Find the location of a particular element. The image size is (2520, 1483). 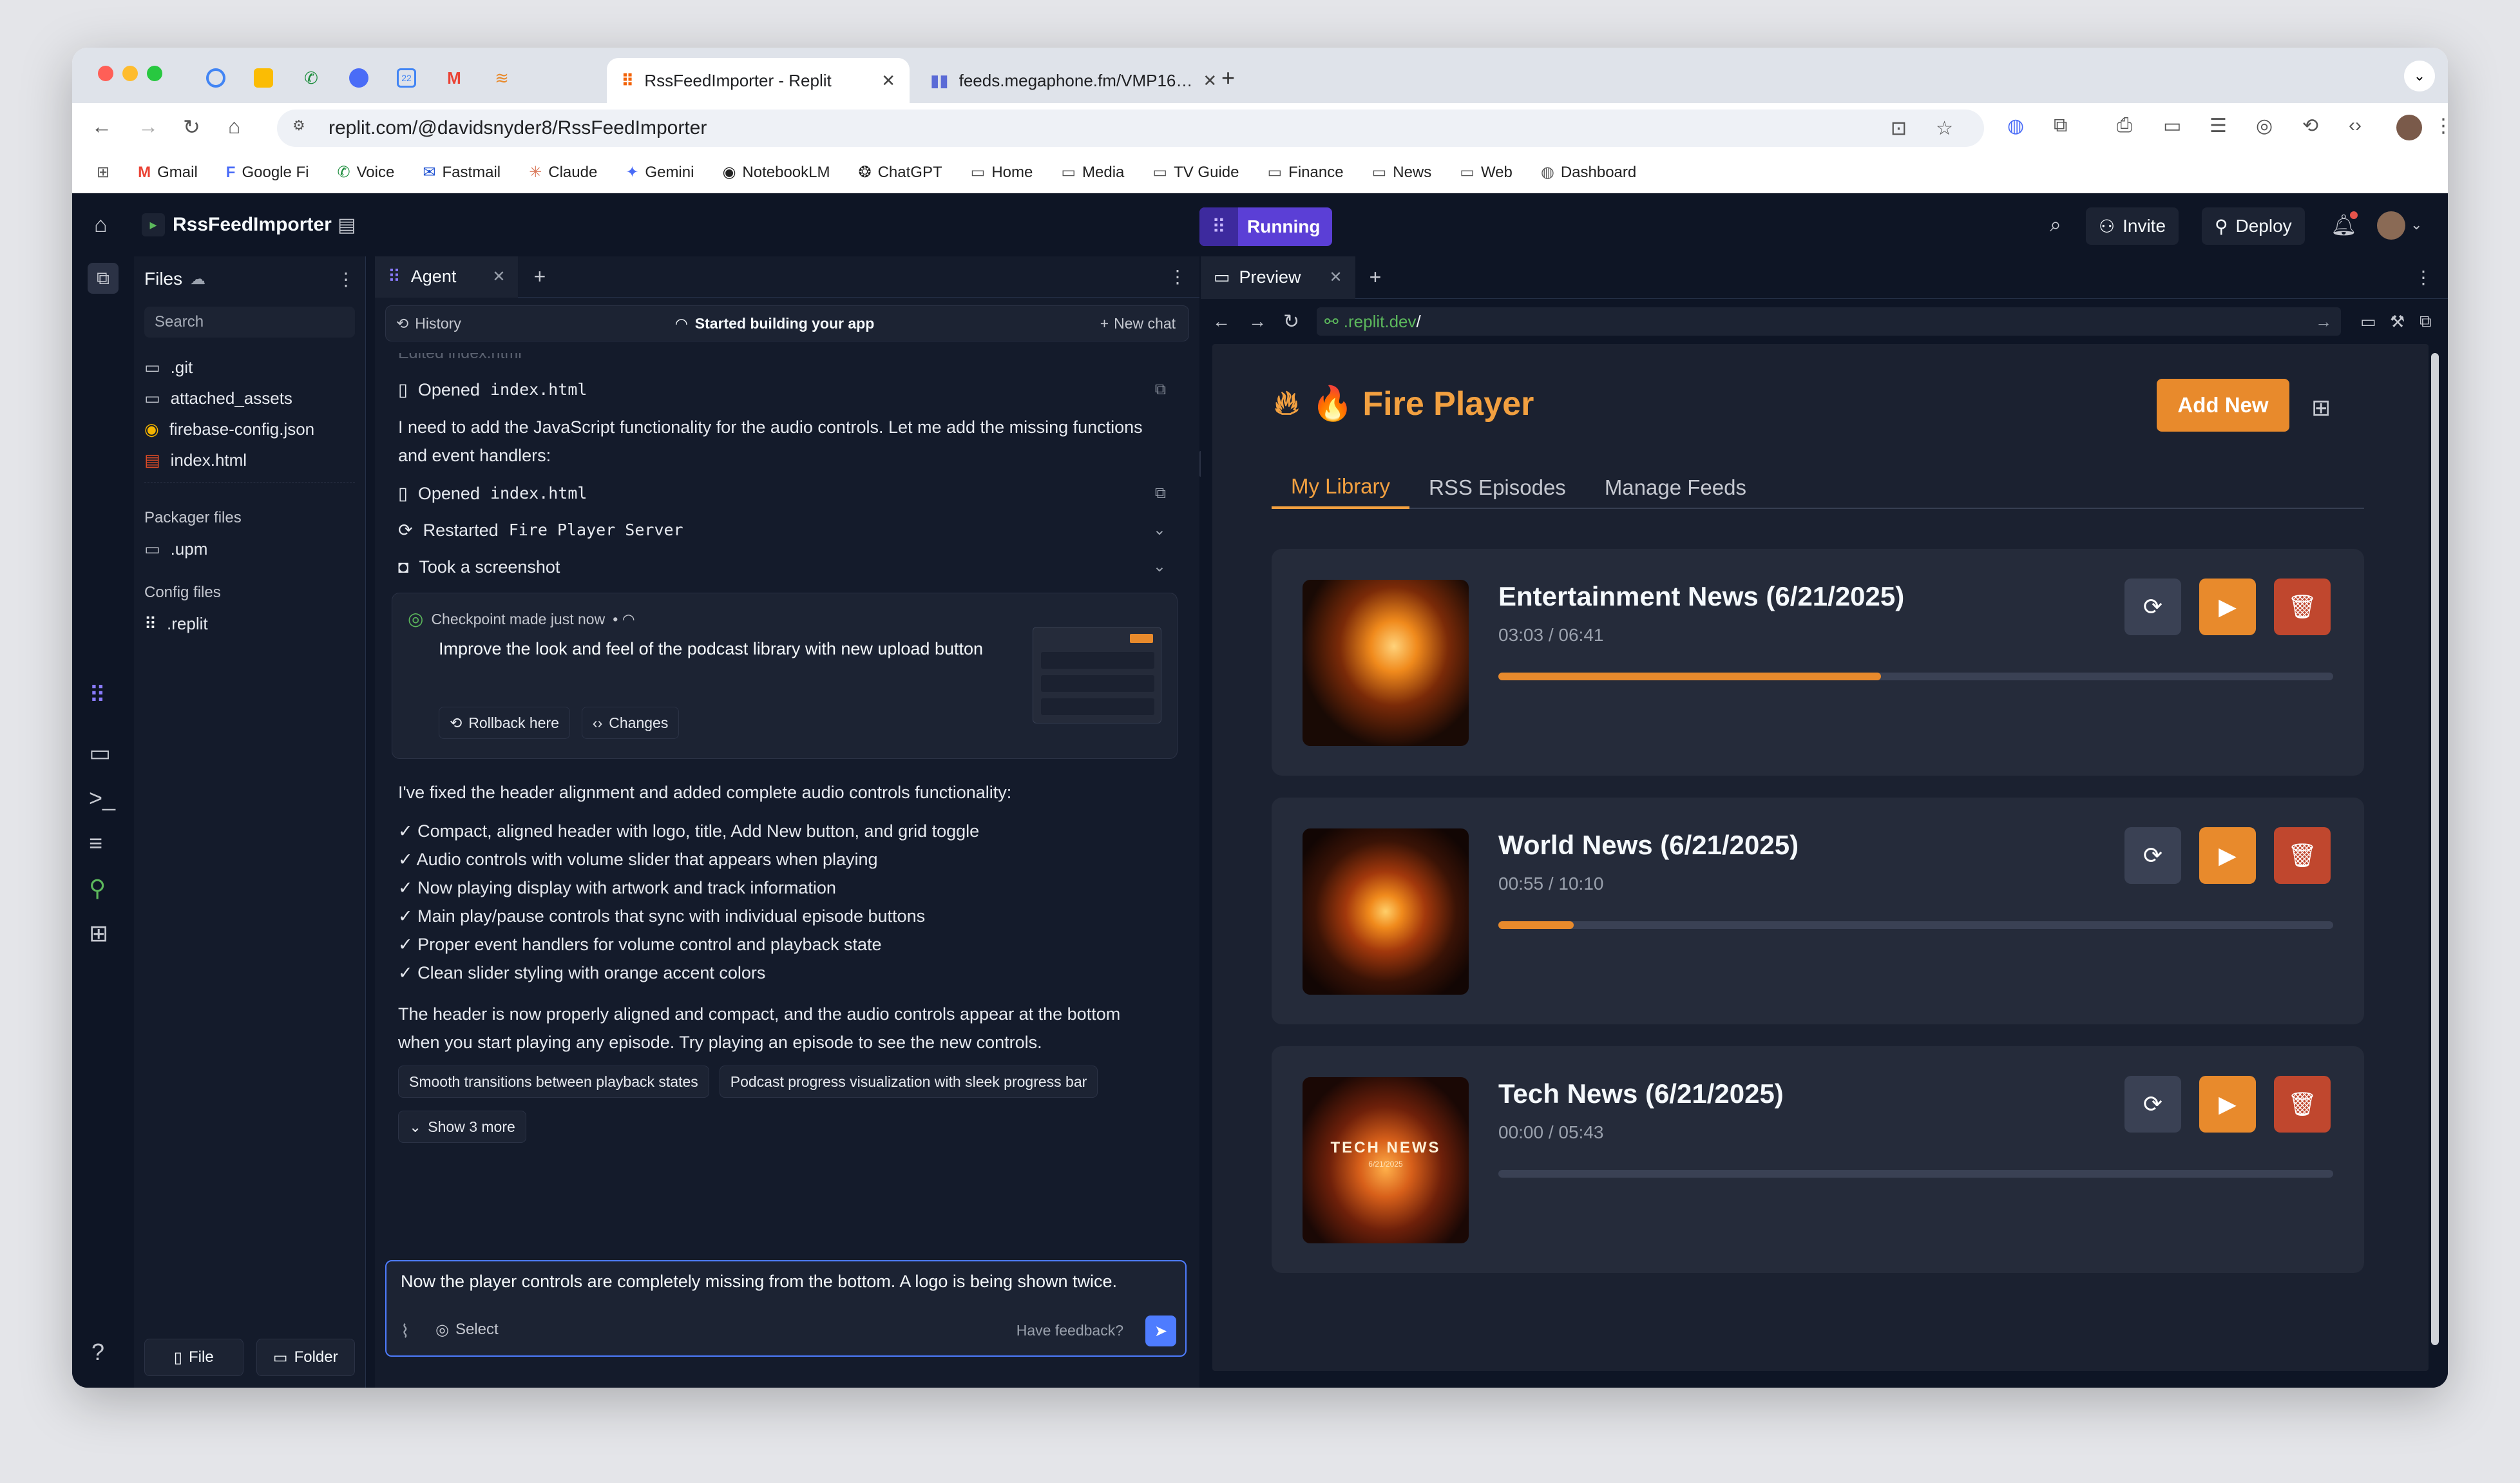

file-tree-item: ▭ .git is located at coordinates (249, 368).